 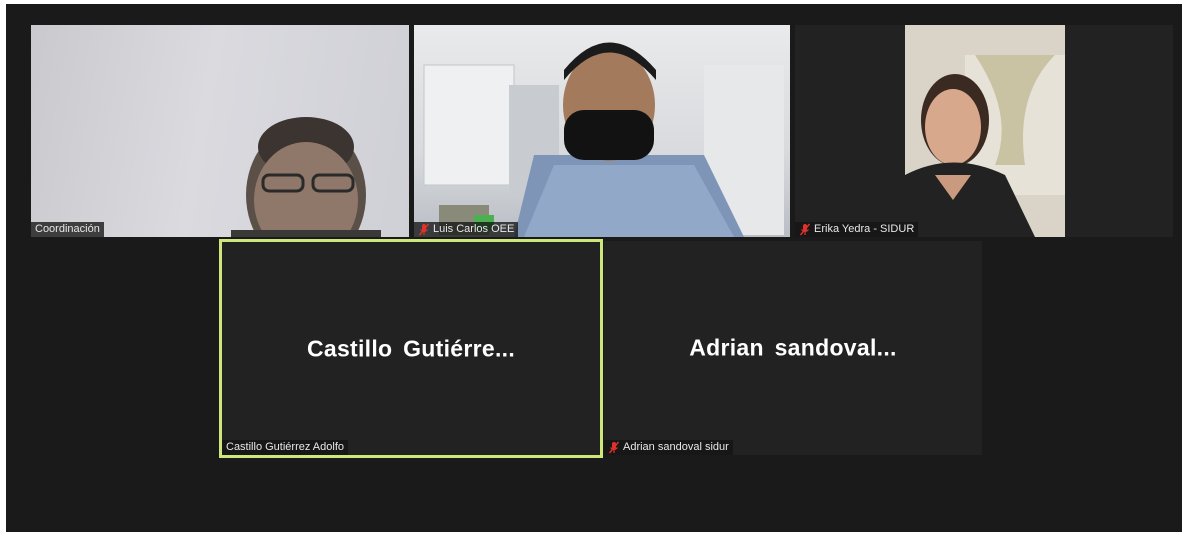 I want to click on participant-name: Coordinación, so click(x=67, y=229).